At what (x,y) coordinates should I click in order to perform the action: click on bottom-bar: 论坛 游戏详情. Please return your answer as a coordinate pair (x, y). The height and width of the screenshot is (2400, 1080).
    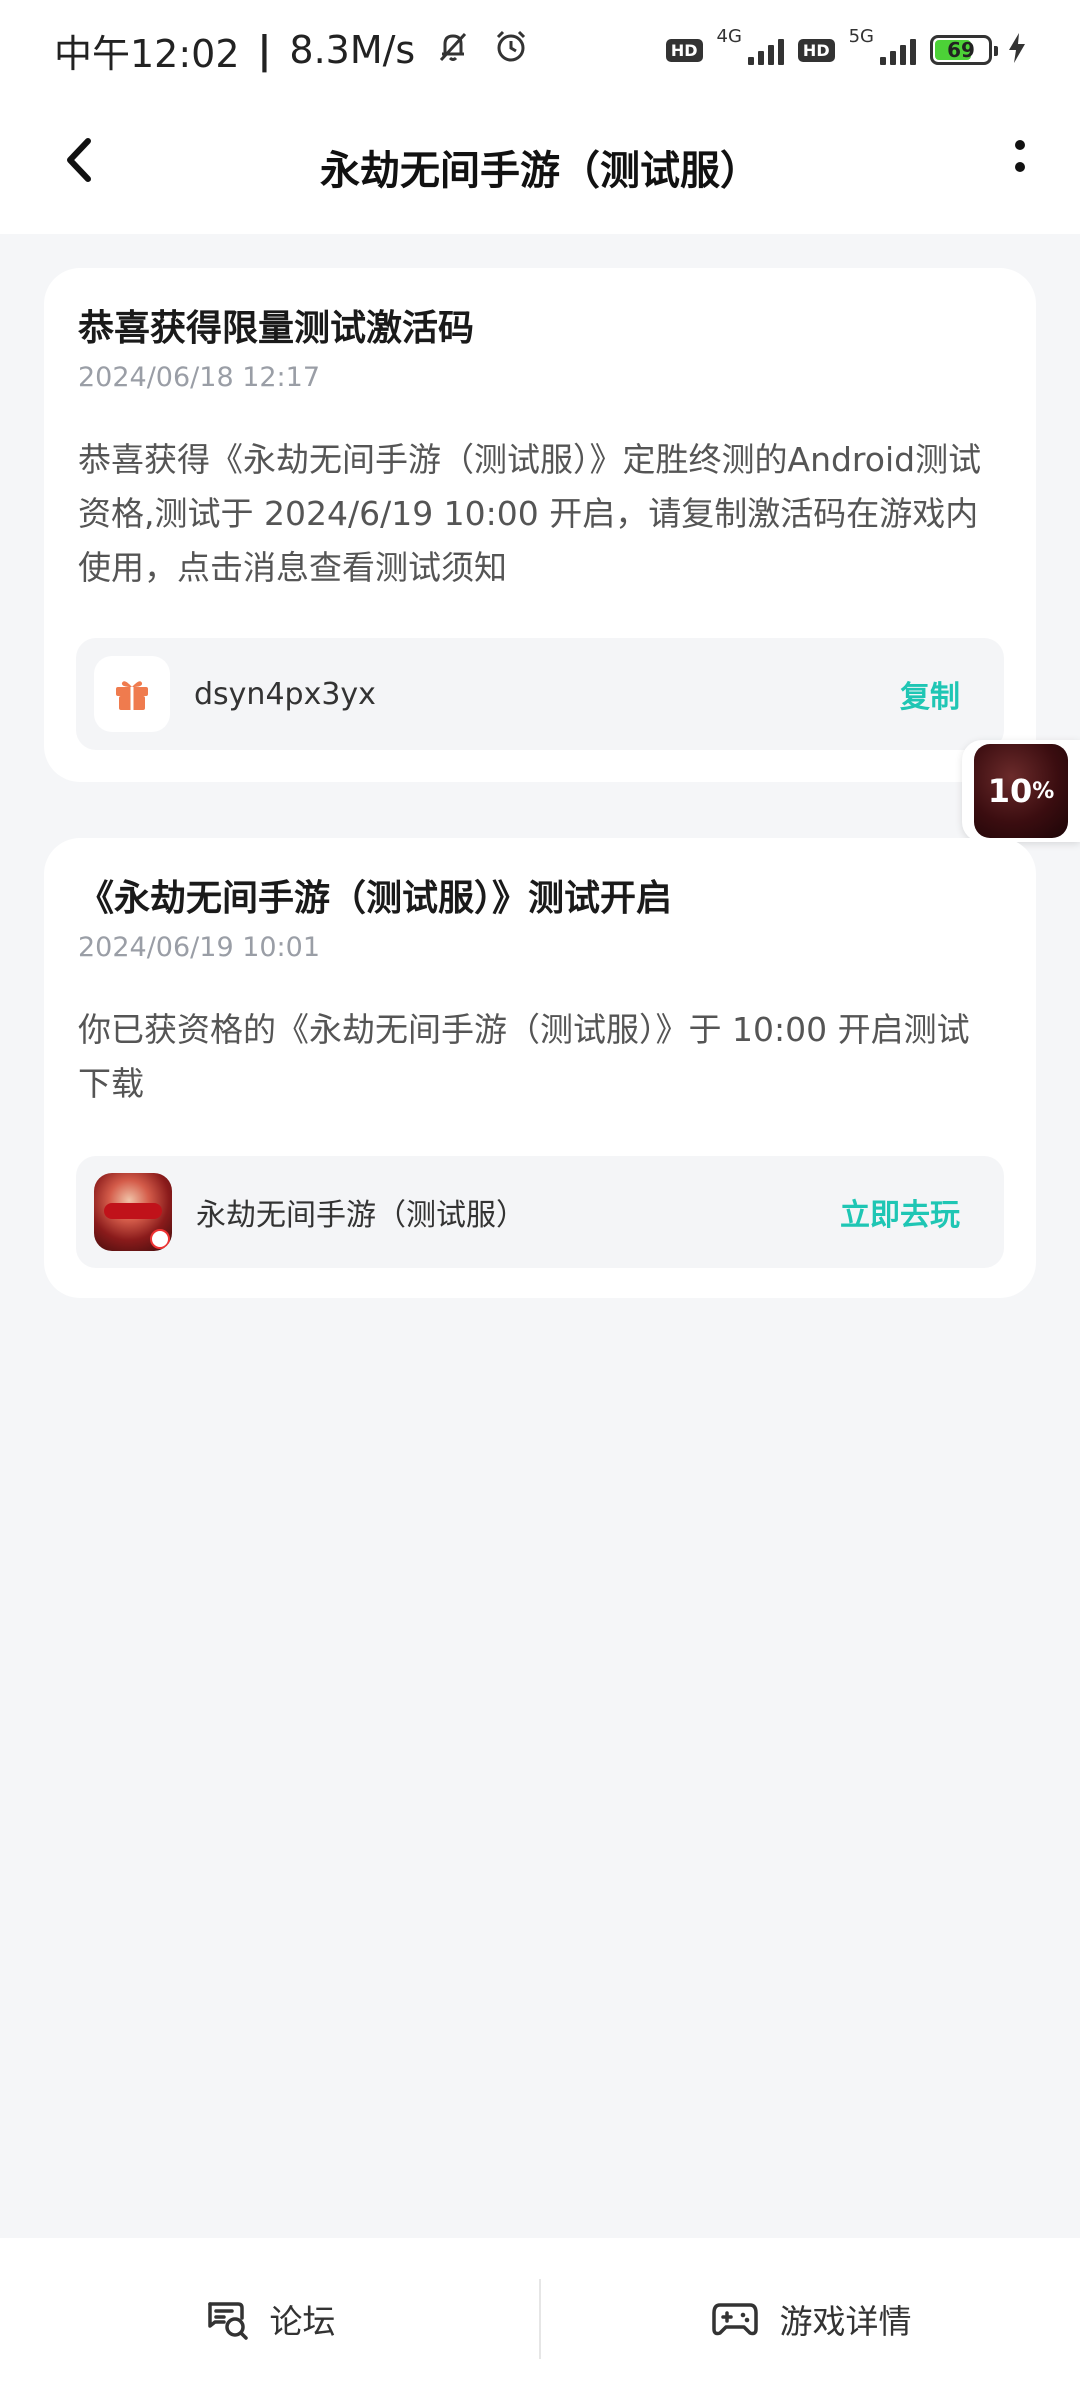
    Looking at the image, I should click on (540, 2319).